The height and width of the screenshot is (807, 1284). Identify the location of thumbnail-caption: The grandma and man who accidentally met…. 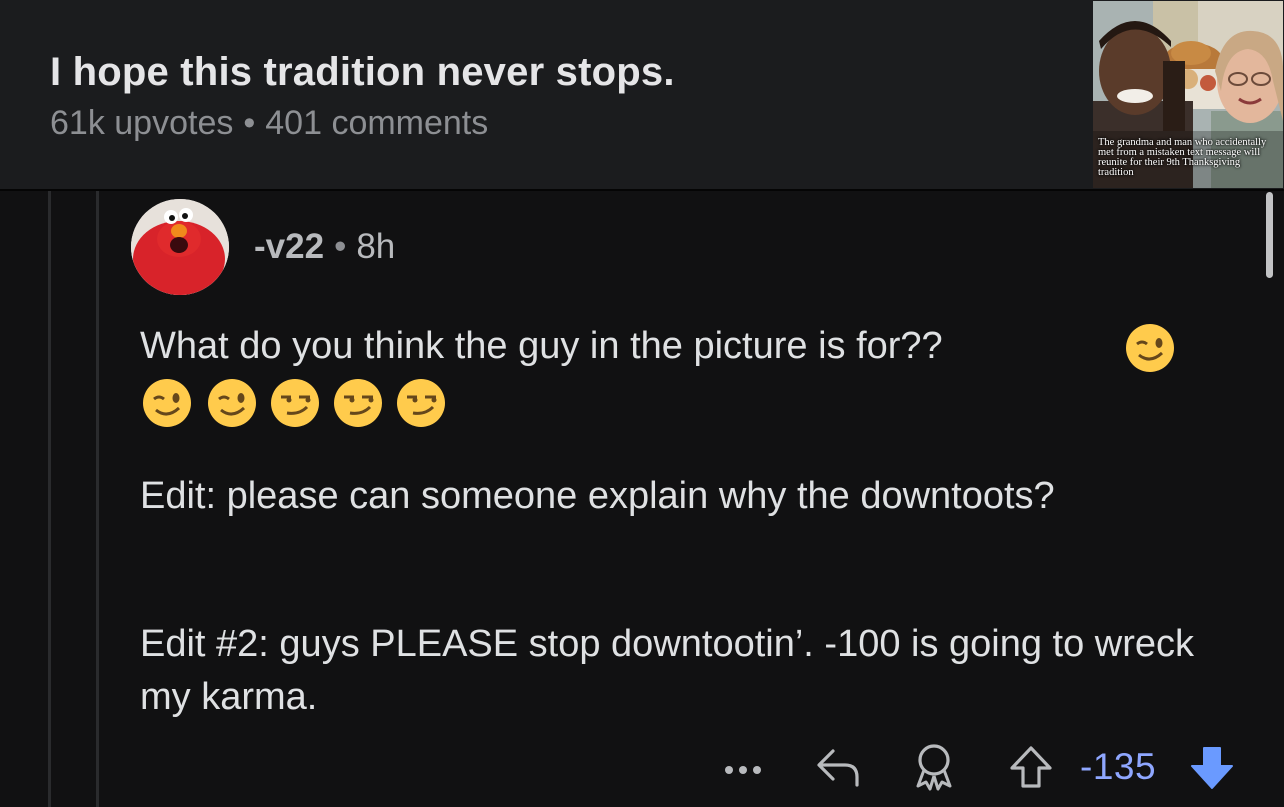
(1182, 157).